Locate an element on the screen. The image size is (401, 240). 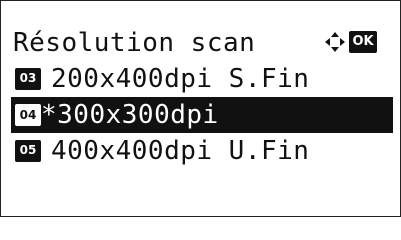
list-item-option-04-selected: 04 *300x300dpi is located at coordinates (202, 115).